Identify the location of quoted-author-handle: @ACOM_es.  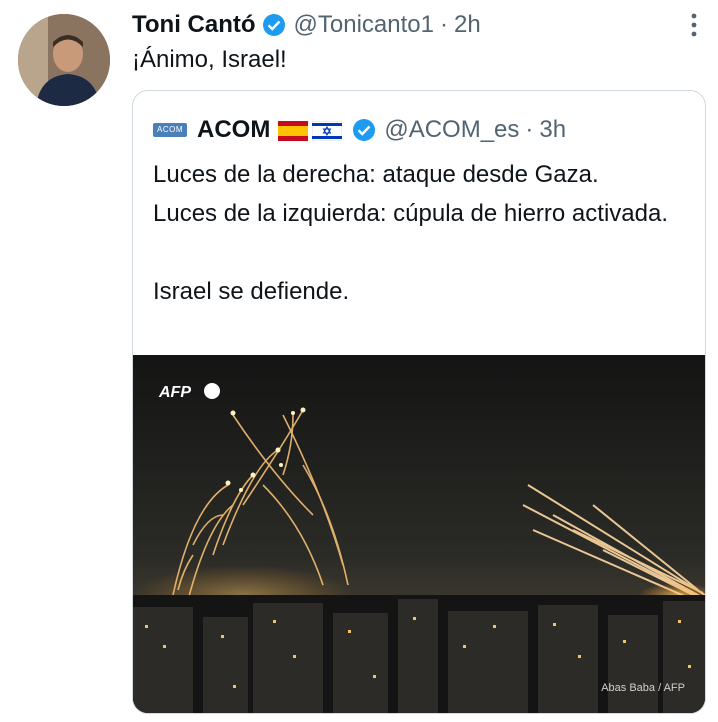
(451, 130).